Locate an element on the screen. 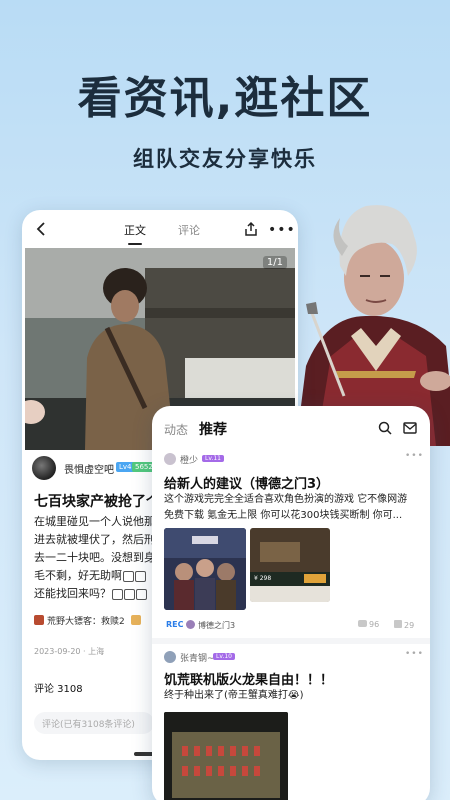  share-icon is located at coordinates (251, 229).